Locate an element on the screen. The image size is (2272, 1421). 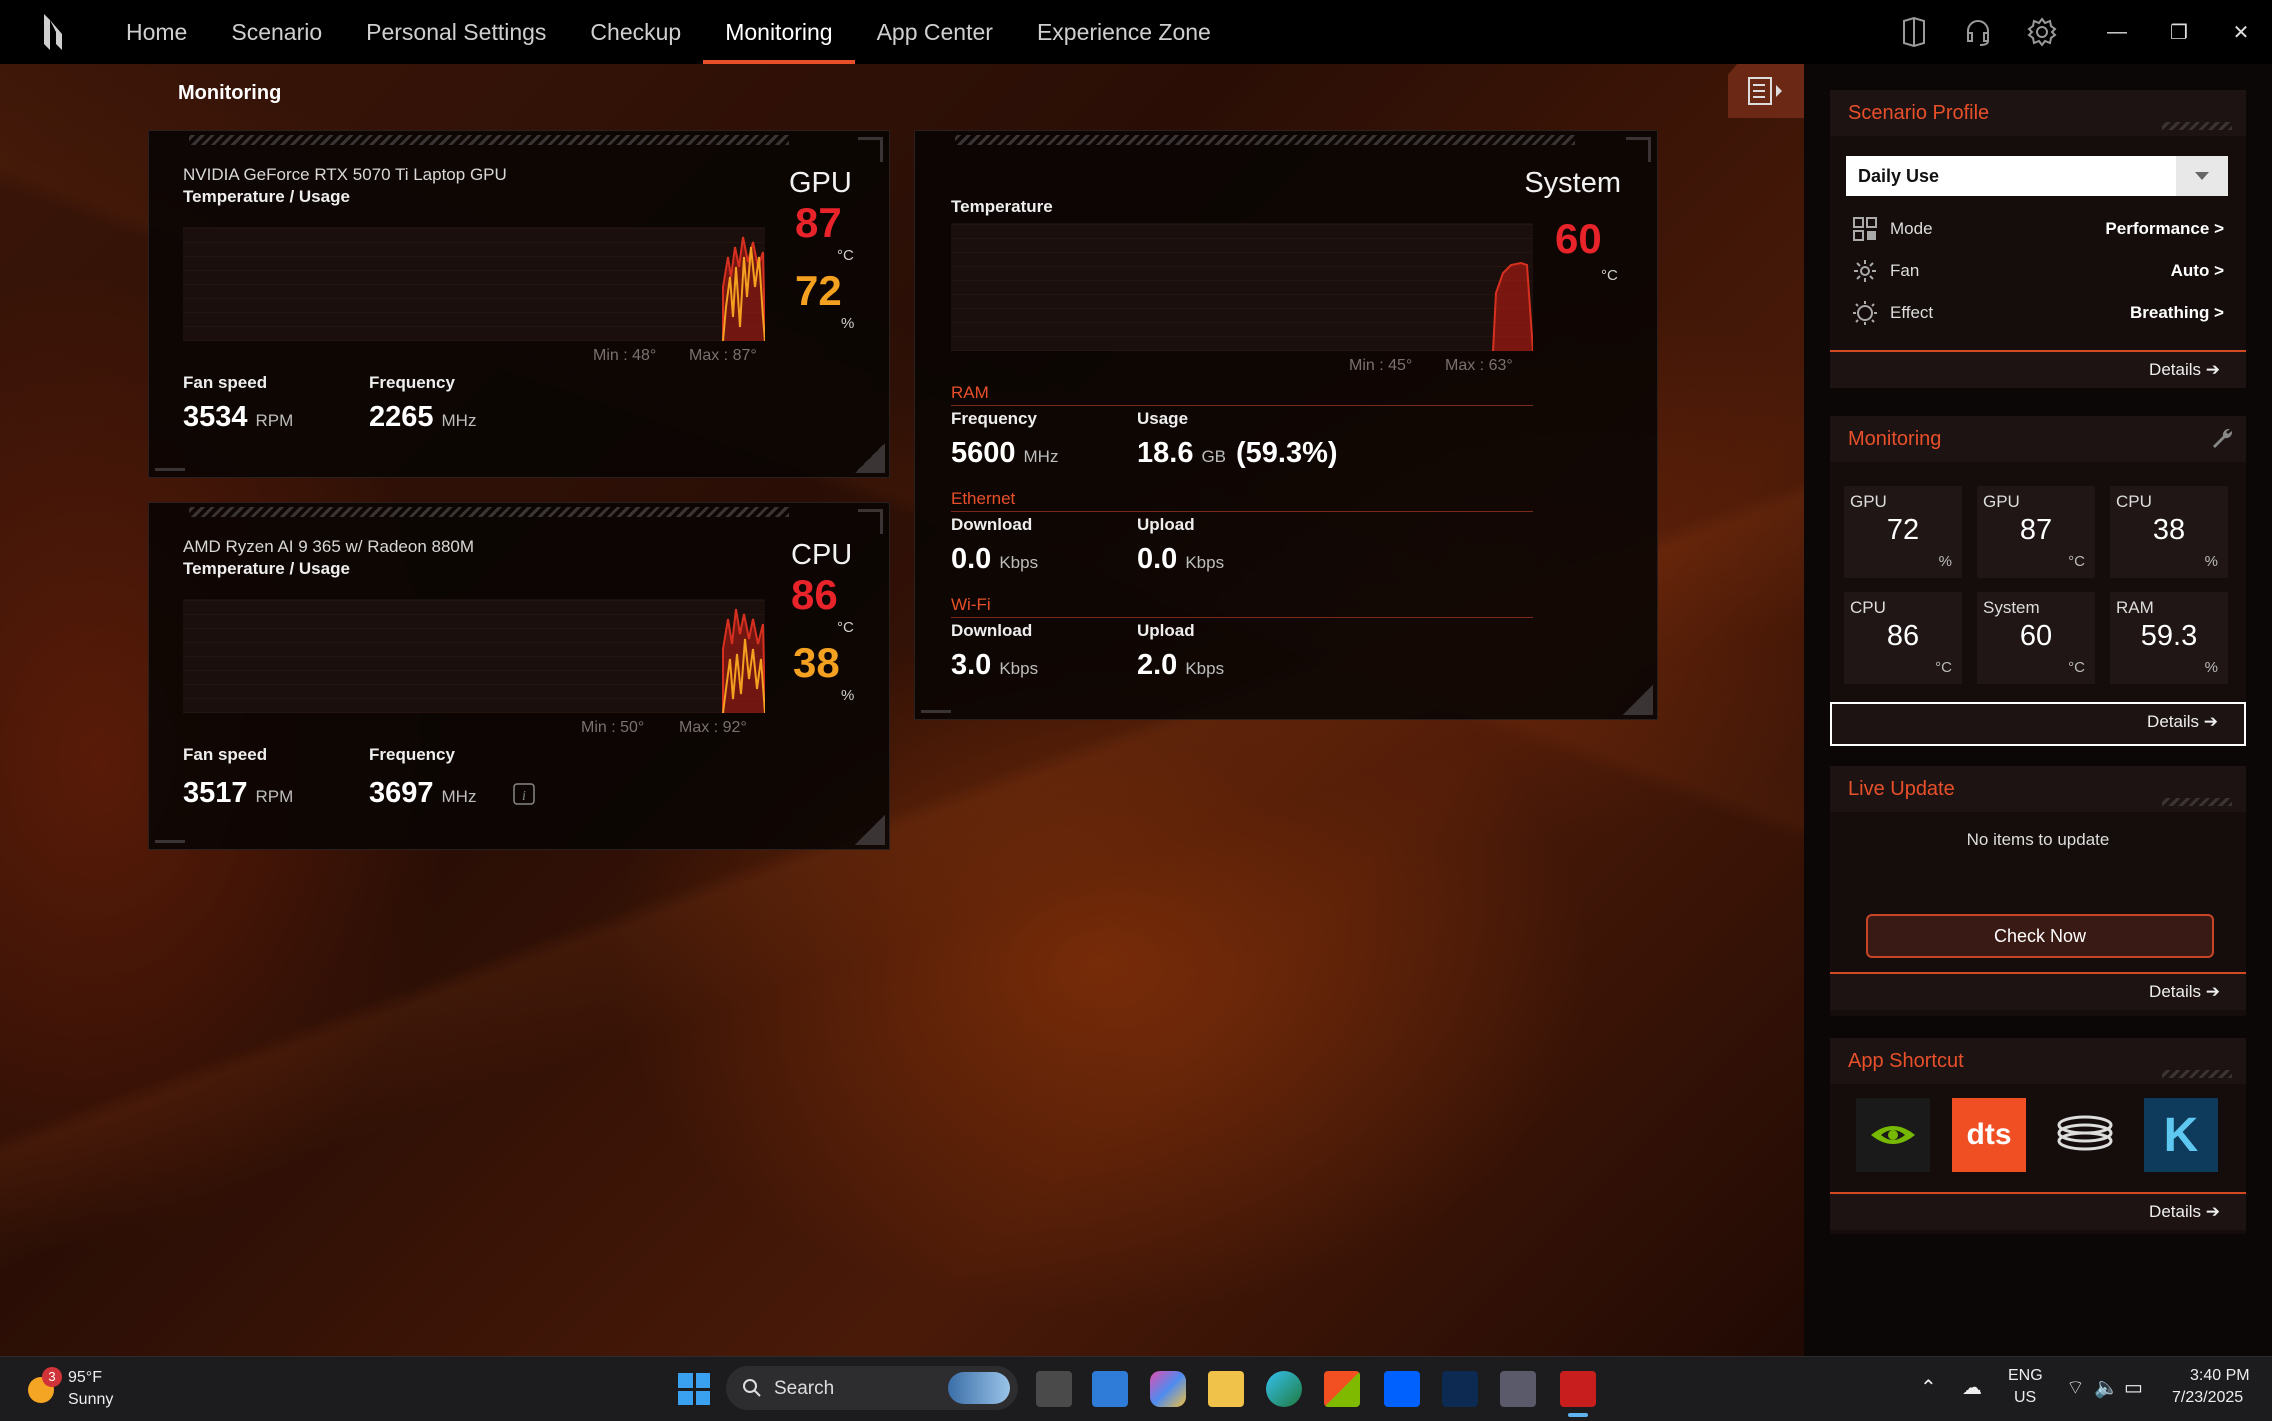
cpu-label: CPU is located at coordinates (822, 555).